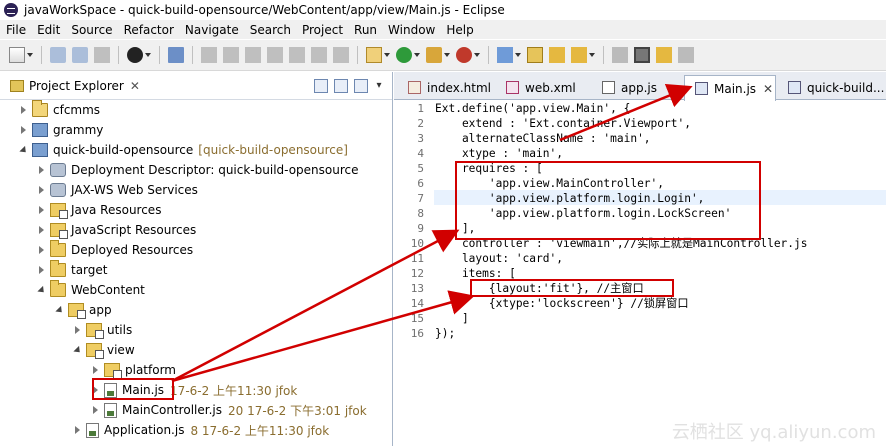 This screenshot has width=886, height=446. I want to click on toggle-mark-occurrences-icon, so click(620, 55).